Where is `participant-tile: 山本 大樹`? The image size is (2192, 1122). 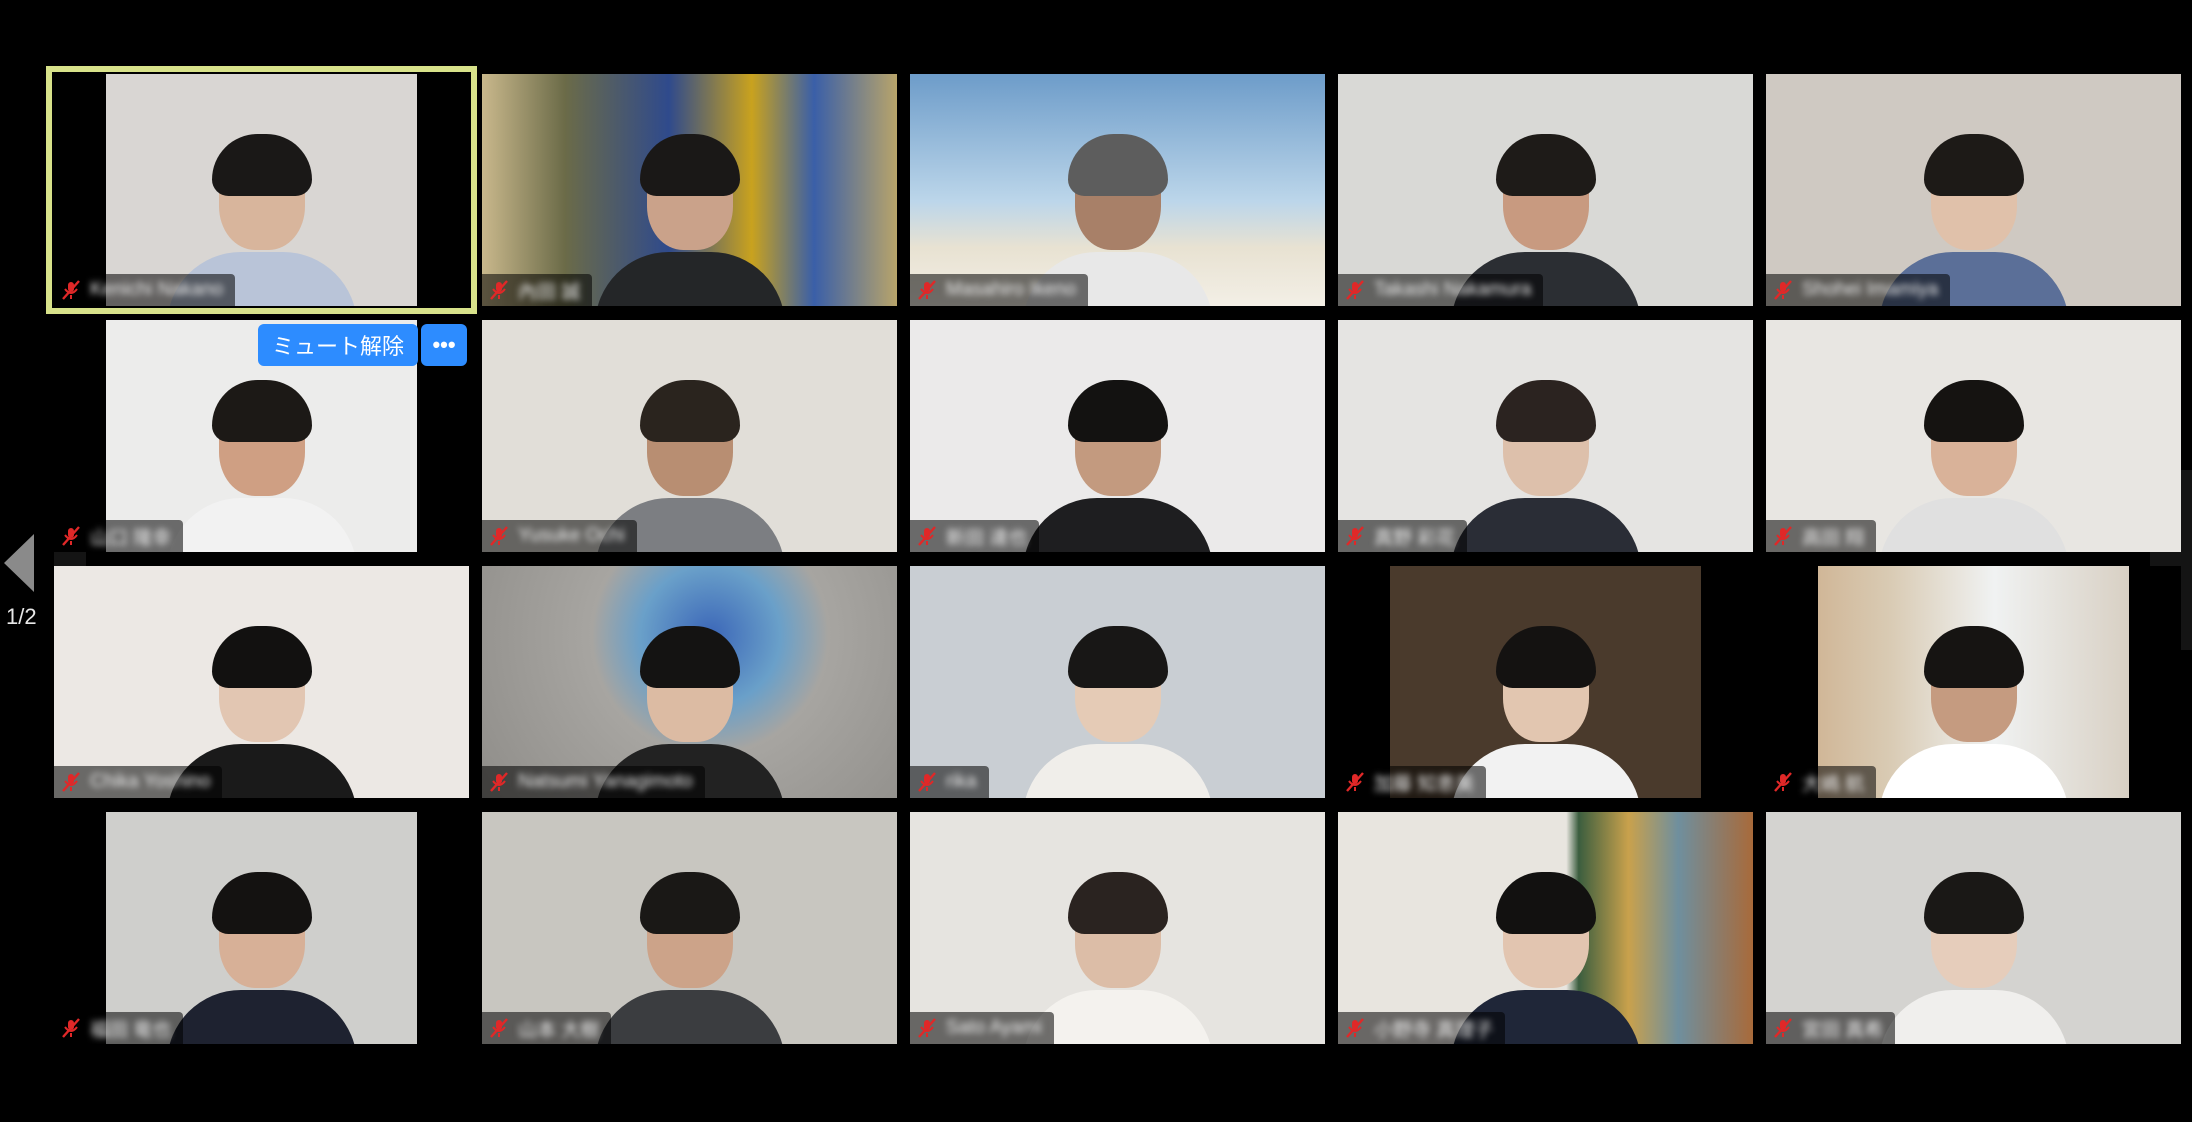 participant-tile: 山本 大樹 is located at coordinates (689, 928).